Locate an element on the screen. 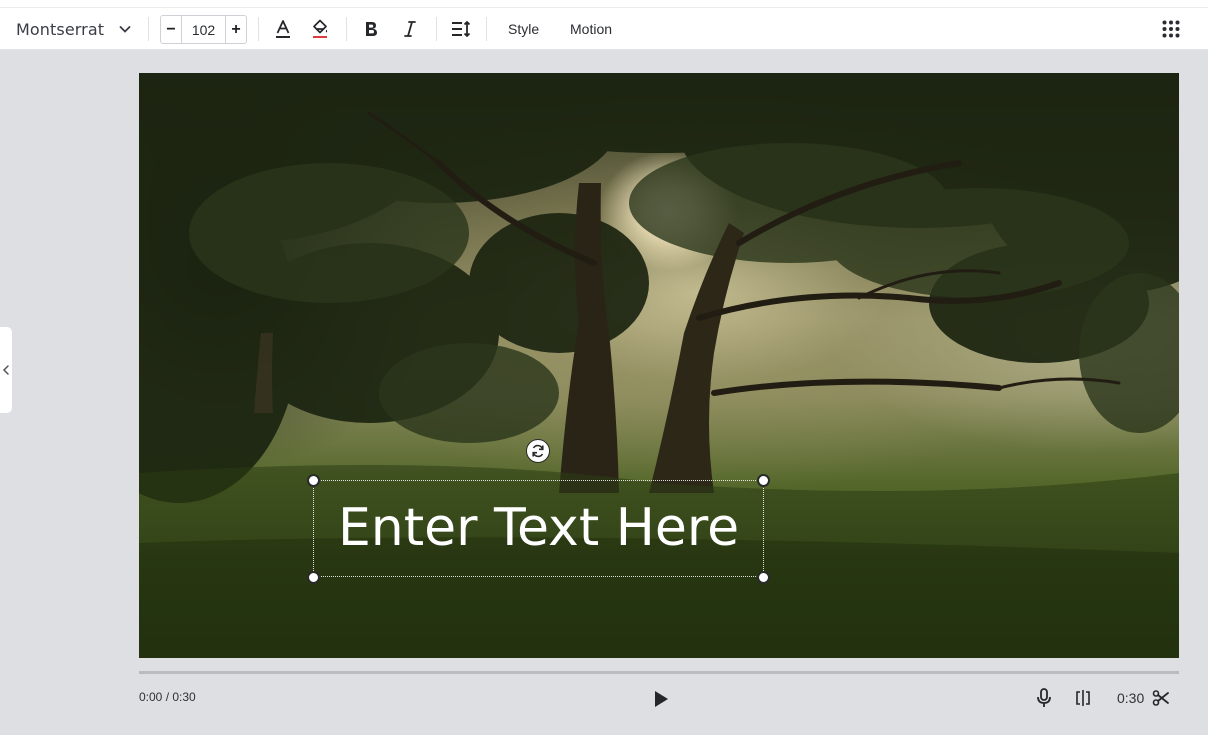 The width and height of the screenshot is (1208, 735). font-size-stepper: − 102 + is located at coordinates (203, 29).